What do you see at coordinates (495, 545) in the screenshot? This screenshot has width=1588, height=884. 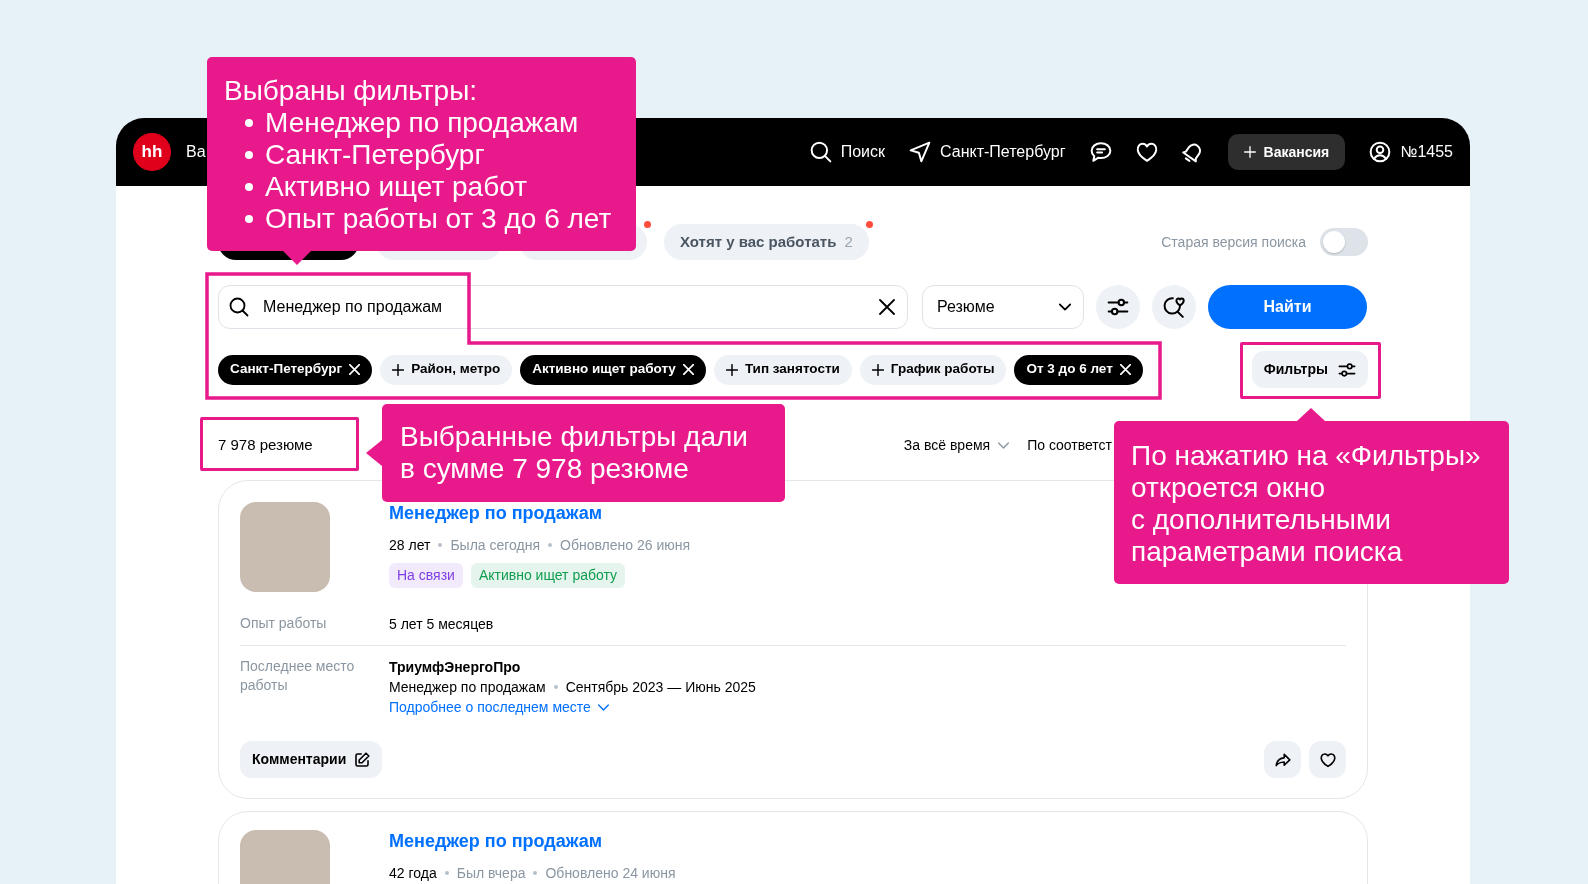 I see `last-seen-text: Была сегодня` at bounding box center [495, 545].